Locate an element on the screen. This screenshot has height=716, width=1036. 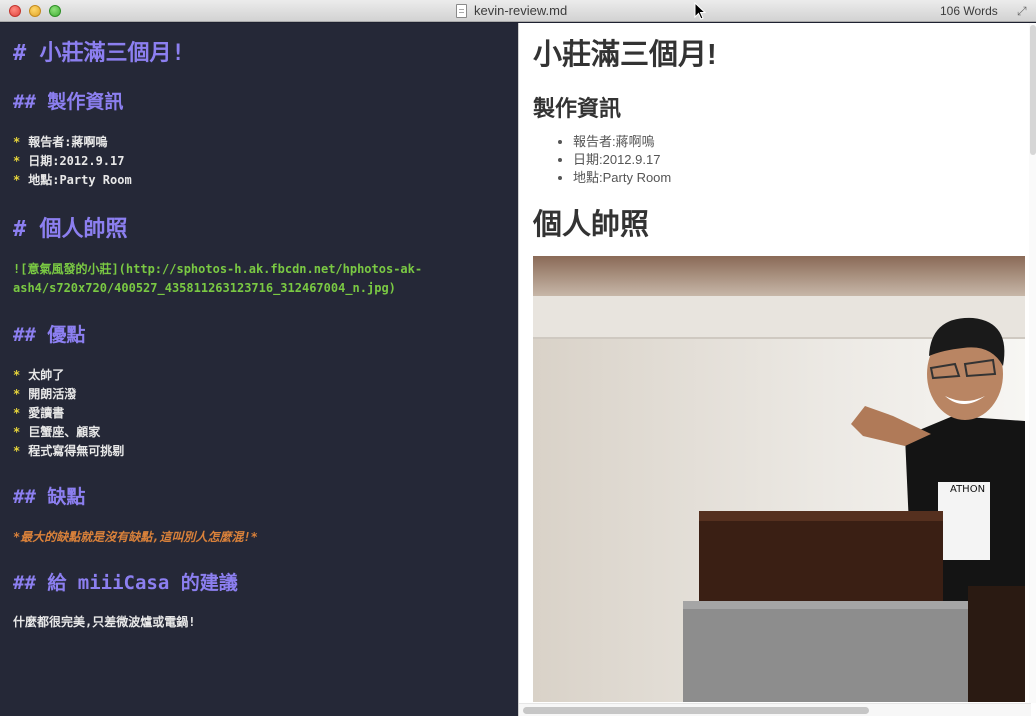
minimize-window-button is located at coordinates (35, 11).